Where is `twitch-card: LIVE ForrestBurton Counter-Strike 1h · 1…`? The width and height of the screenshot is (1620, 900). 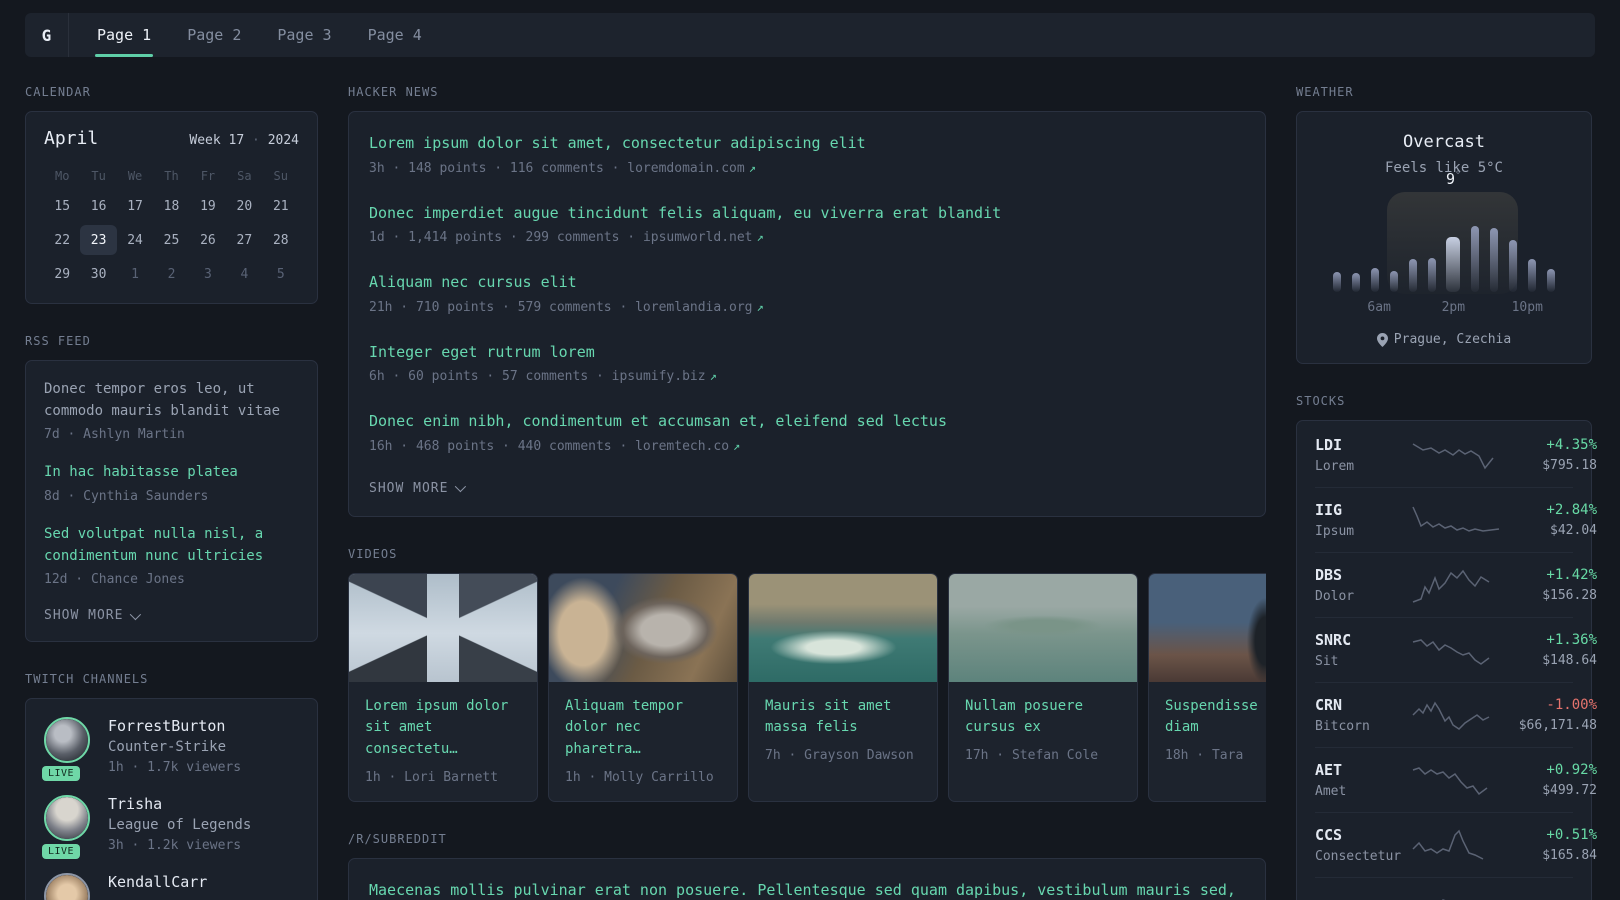
twitch-card: LIVE ForrestBurton Counter-Strike 1h · 1… is located at coordinates (171, 799).